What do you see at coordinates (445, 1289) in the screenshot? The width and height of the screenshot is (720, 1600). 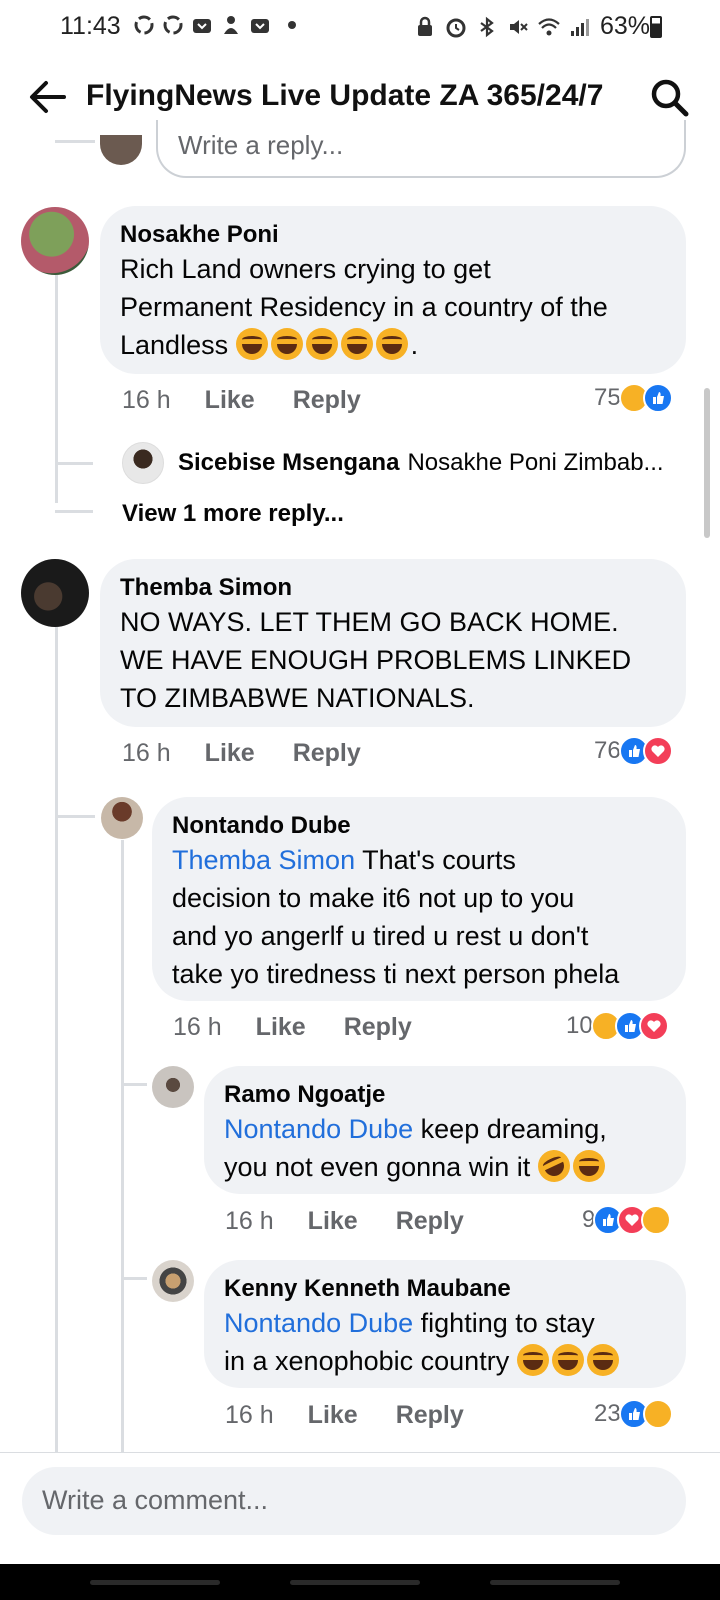 I see `comment-author: Kenny Kenneth Maubane` at bounding box center [445, 1289].